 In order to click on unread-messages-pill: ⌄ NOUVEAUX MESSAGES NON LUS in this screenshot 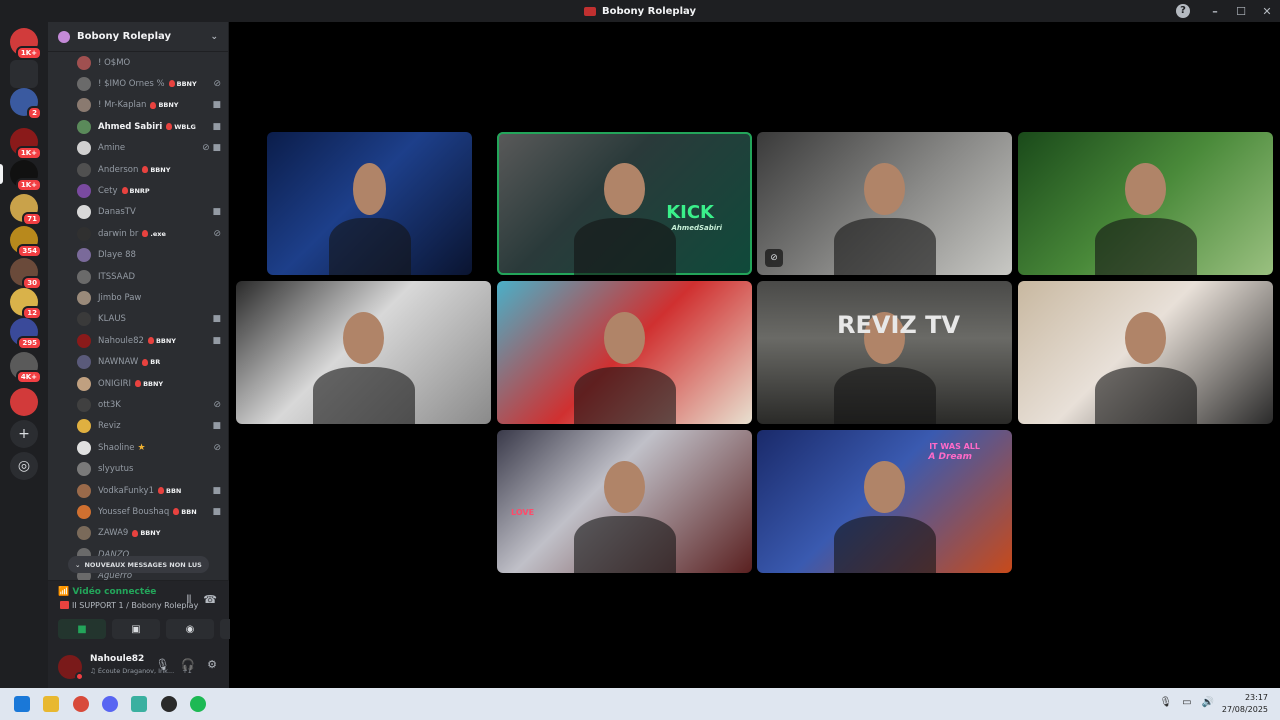, I will do `click(138, 564)`.